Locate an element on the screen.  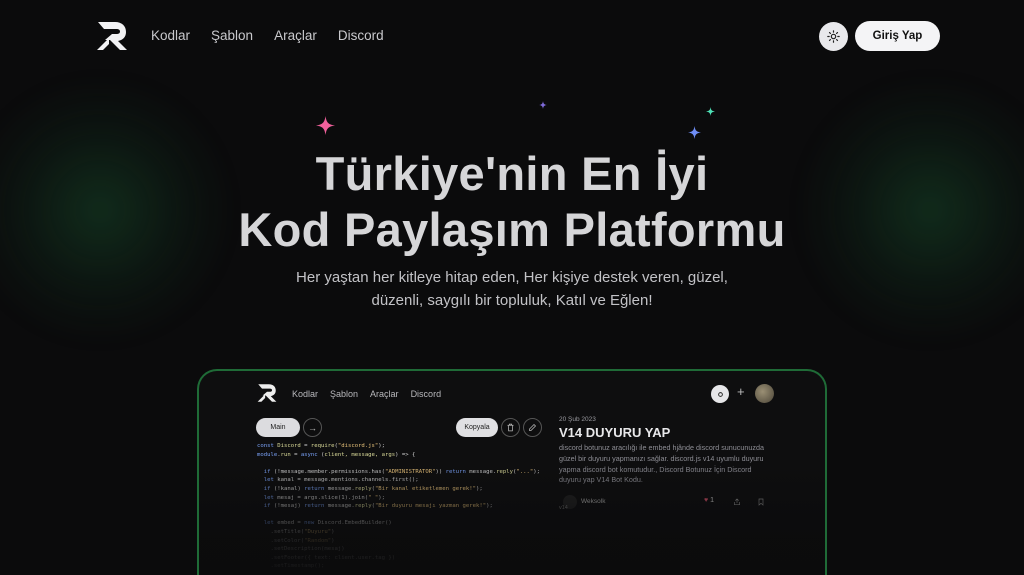
share-icon is located at coordinates (737, 501).